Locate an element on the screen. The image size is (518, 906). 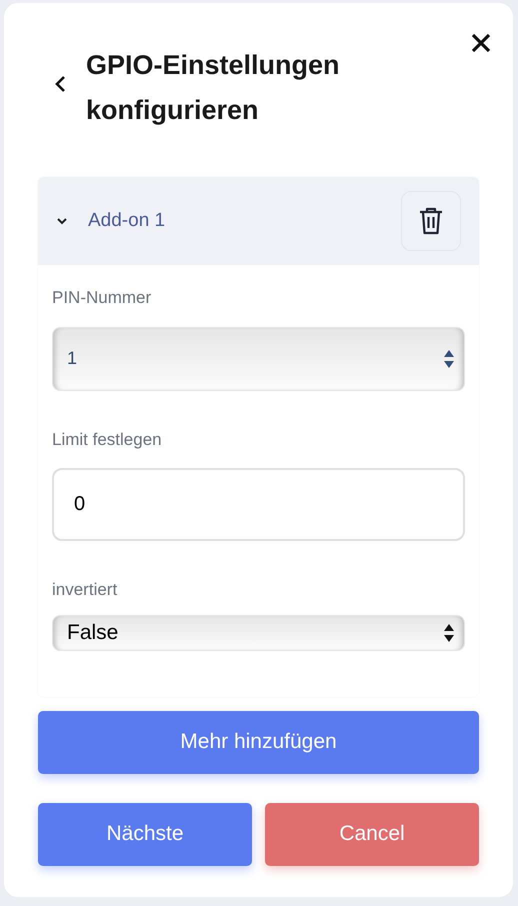
delete-button is located at coordinates (431, 221).